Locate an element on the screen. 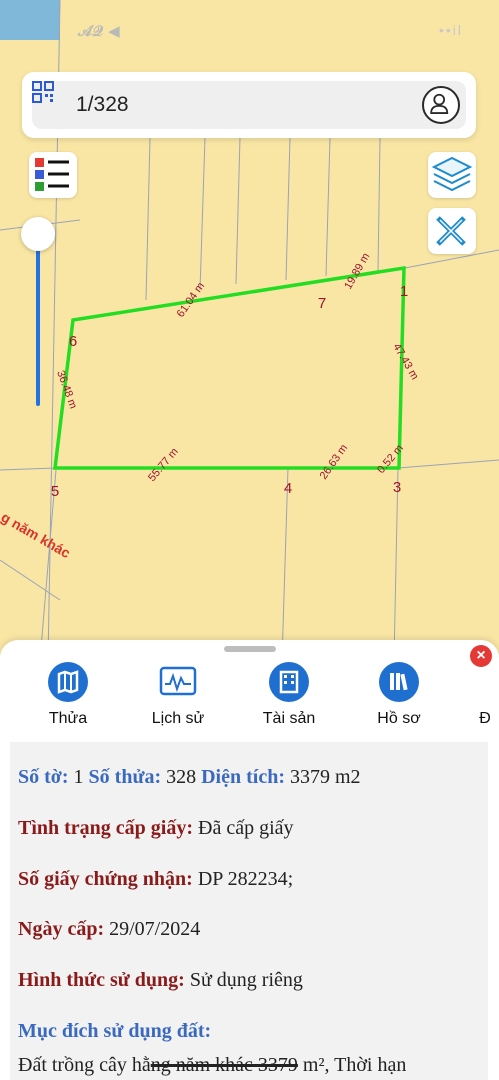 This screenshot has height=1080, width=499. measure-button is located at coordinates (452, 231).